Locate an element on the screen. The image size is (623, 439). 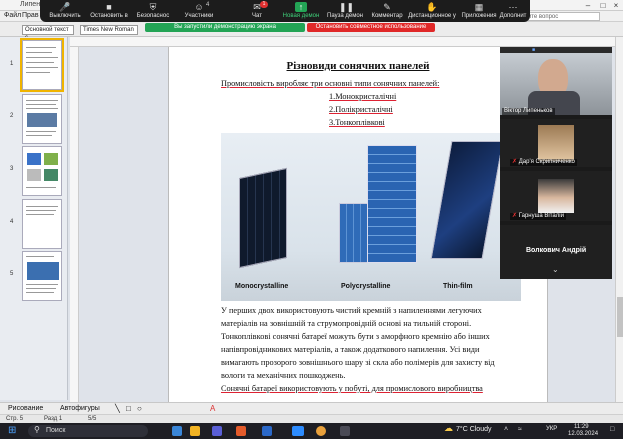
autoshapes-menu-button: Автофигуры is located at coordinates (80, 408).